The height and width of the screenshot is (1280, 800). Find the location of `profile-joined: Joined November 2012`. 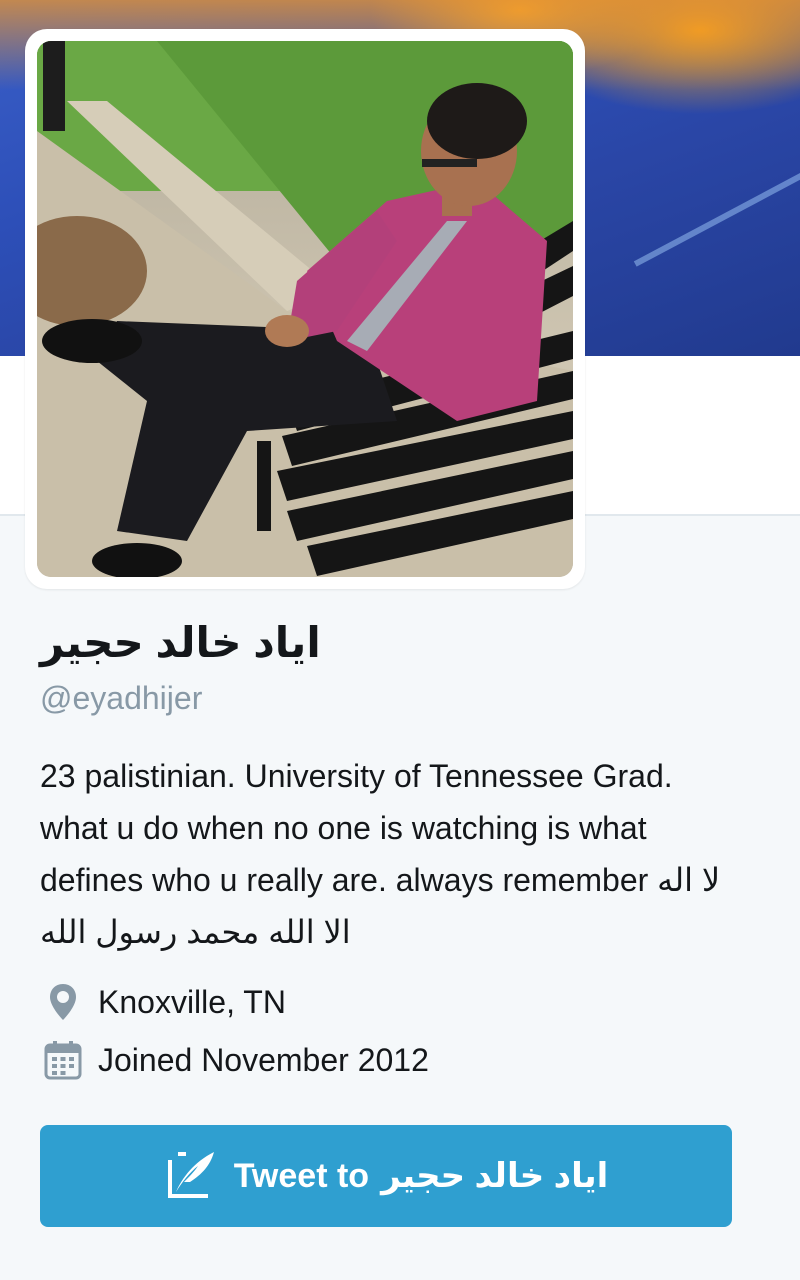

profile-joined: Joined November 2012 is located at coordinates (234, 1060).